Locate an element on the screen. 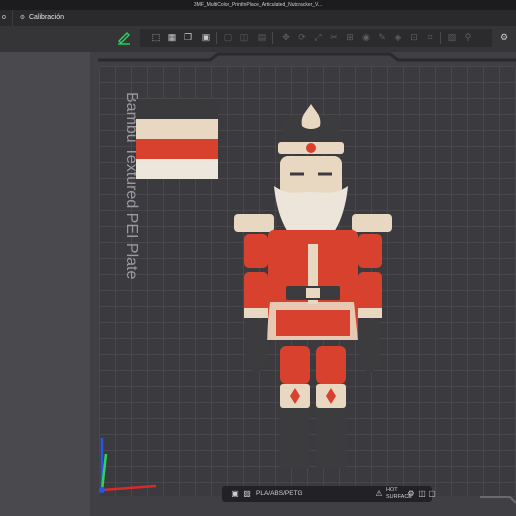 This screenshot has width=516, height=516. cube-icon: ⬚ is located at coordinates (156, 37).